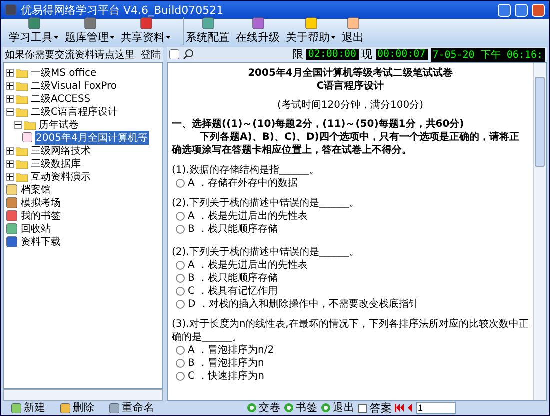  What do you see at coordinates (188, 54) in the screenshot?
I see `search-icon` at bounding box center [188, 54].